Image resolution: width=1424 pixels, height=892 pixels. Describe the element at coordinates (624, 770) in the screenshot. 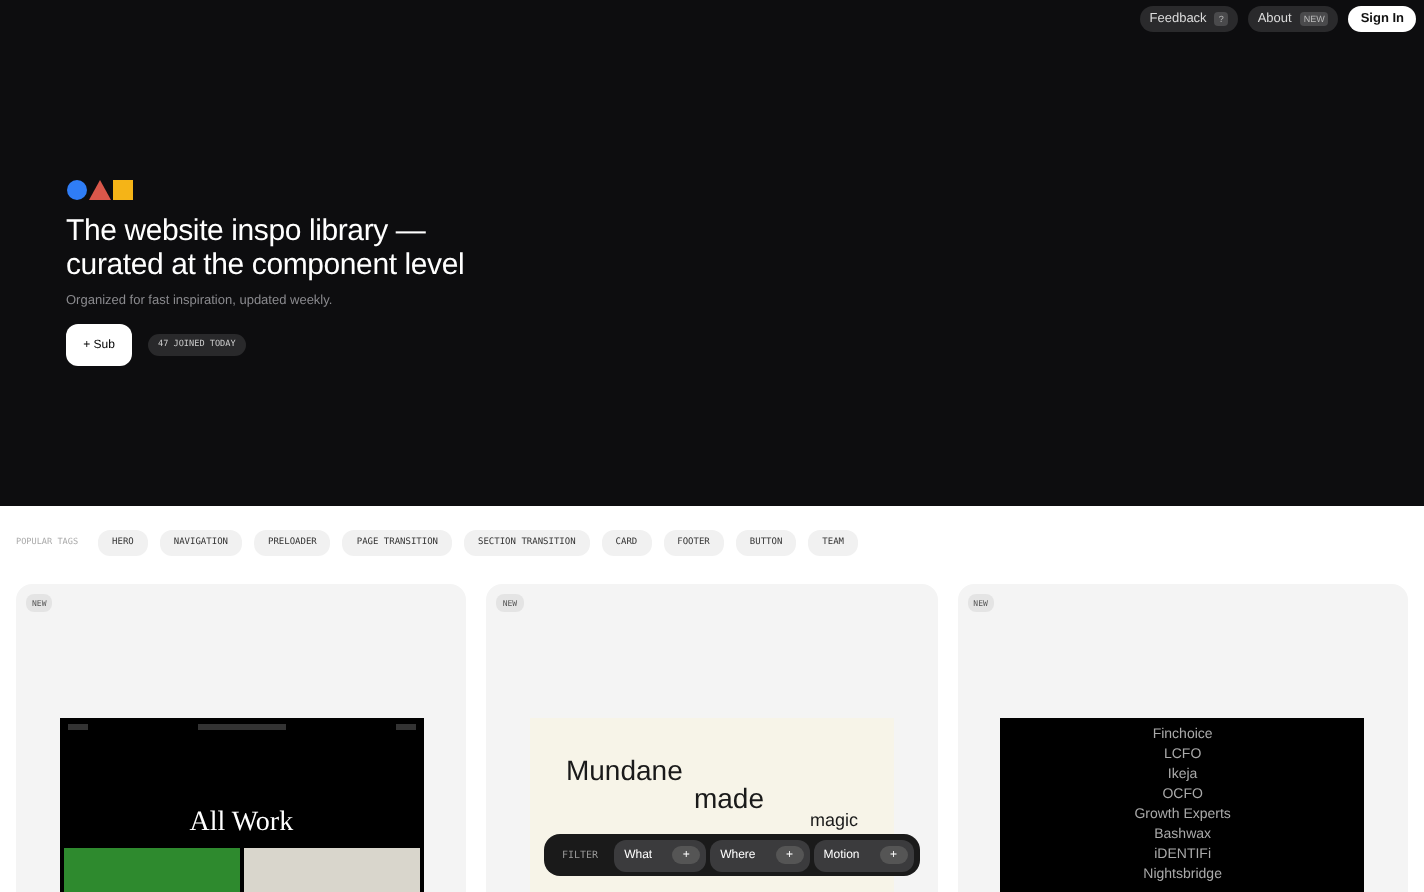

I see `preview-word: Mundane` at that location.